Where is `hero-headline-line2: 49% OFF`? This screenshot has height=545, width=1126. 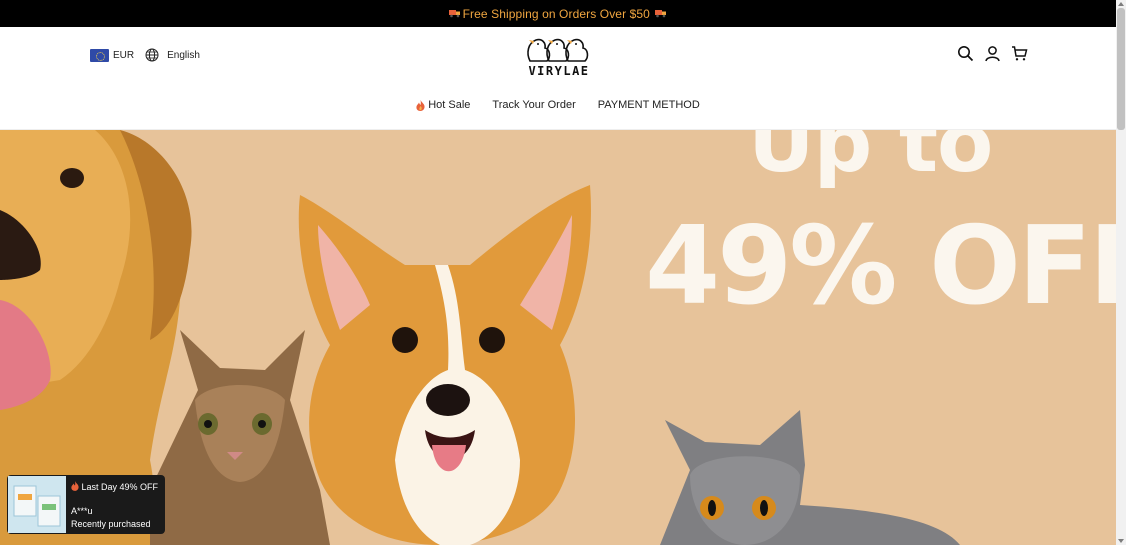
hero-headline-line2: 49% OFF is located at coordinates (880, 266).